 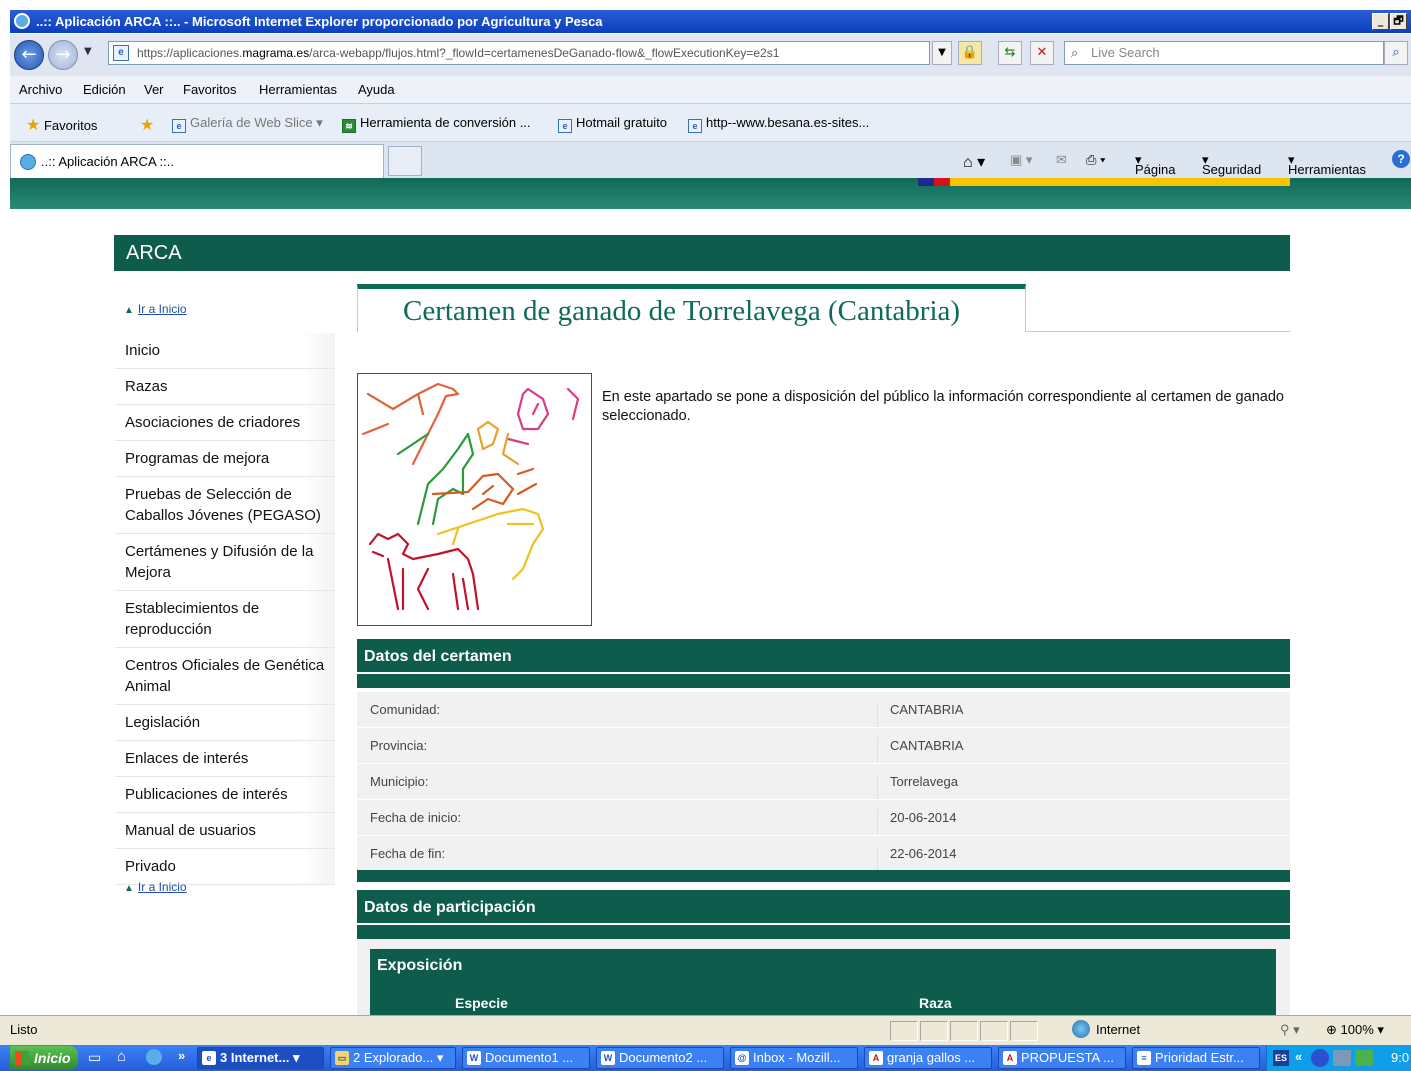 I want to click on sidebar-item-legislacion: Legislación, so click(x=225, y=723).